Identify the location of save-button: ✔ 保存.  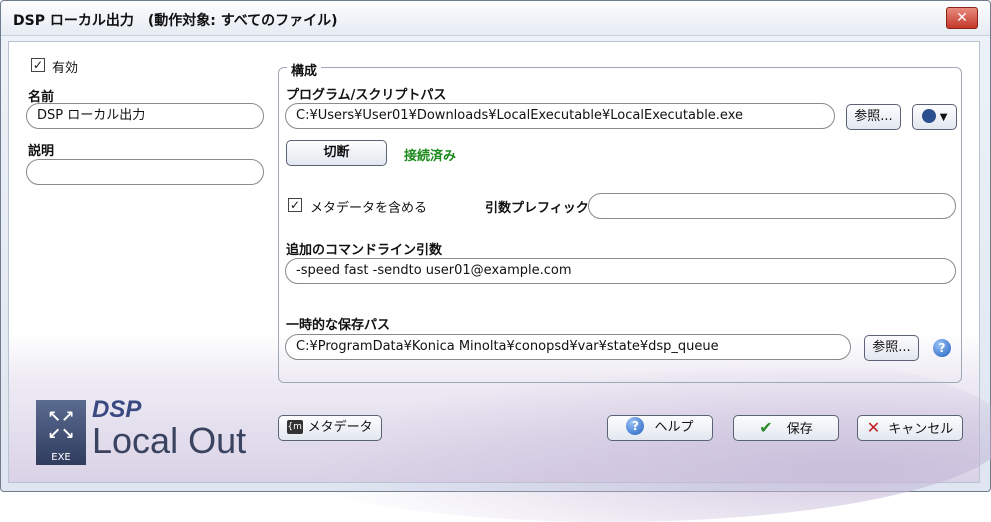
(786, 428).